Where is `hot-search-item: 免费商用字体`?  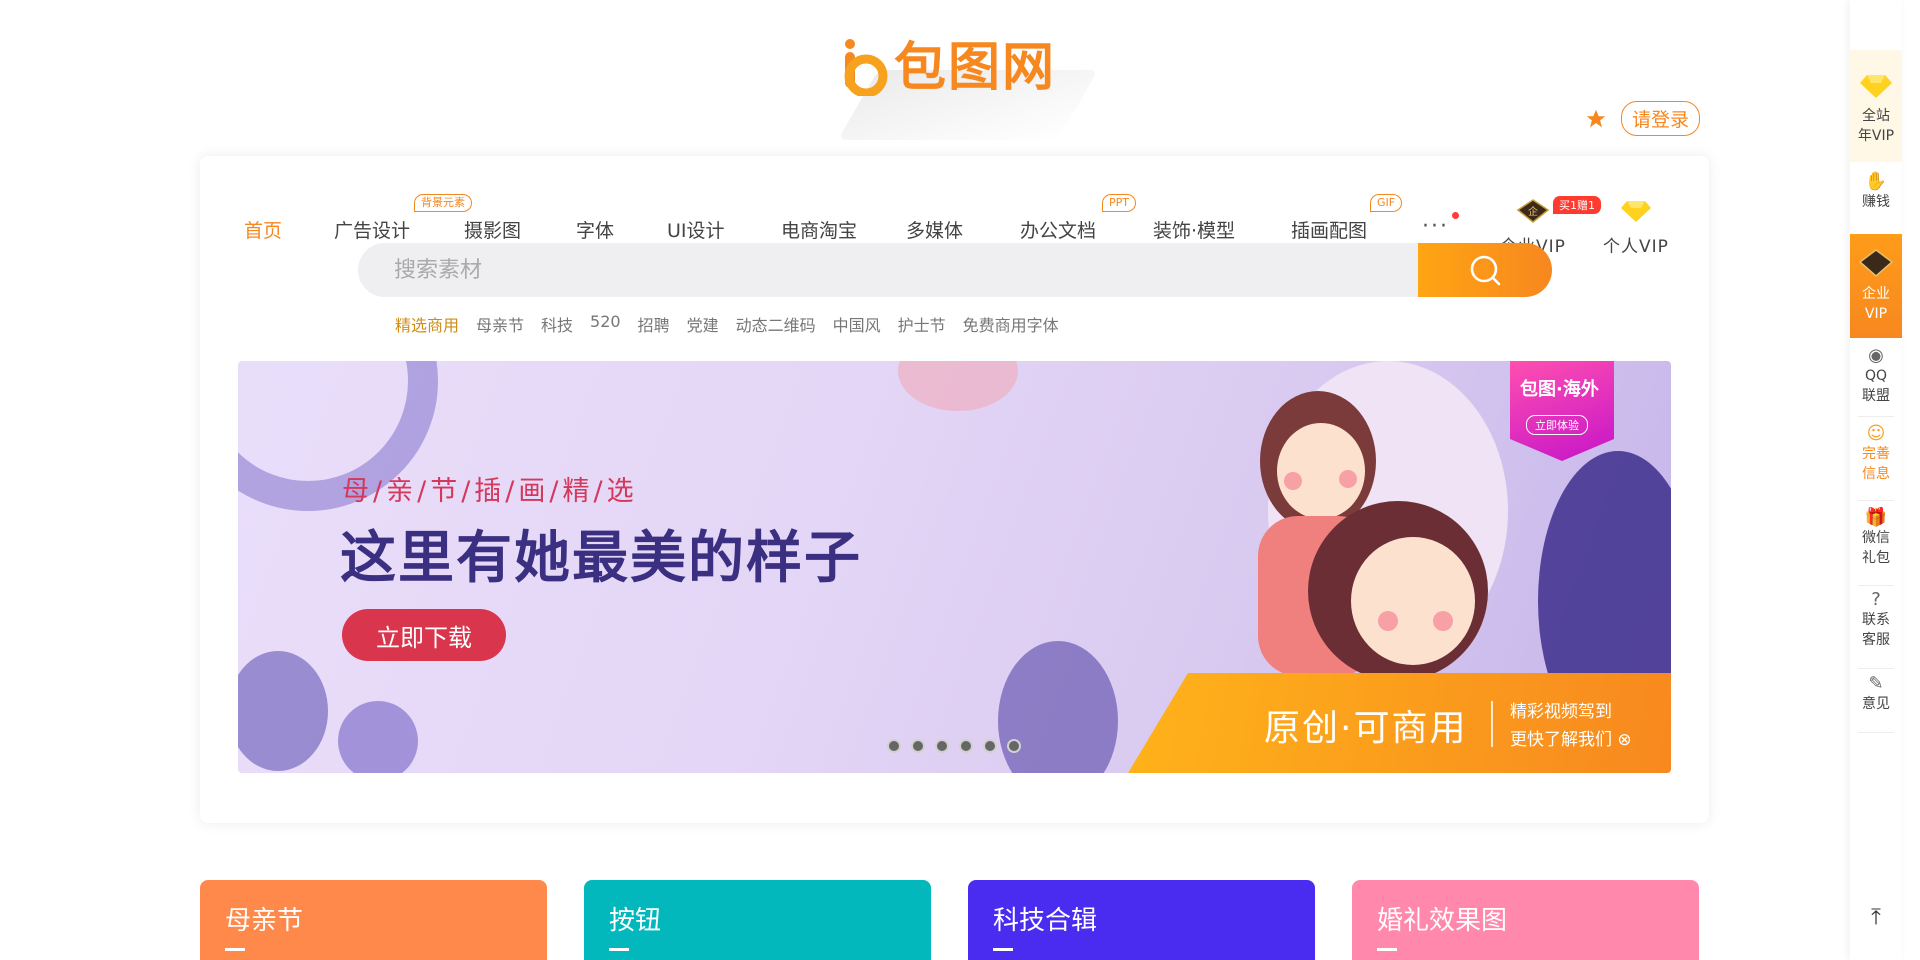 hot-search-item: 免费商用字体 is located at coordinates (1011, 324).